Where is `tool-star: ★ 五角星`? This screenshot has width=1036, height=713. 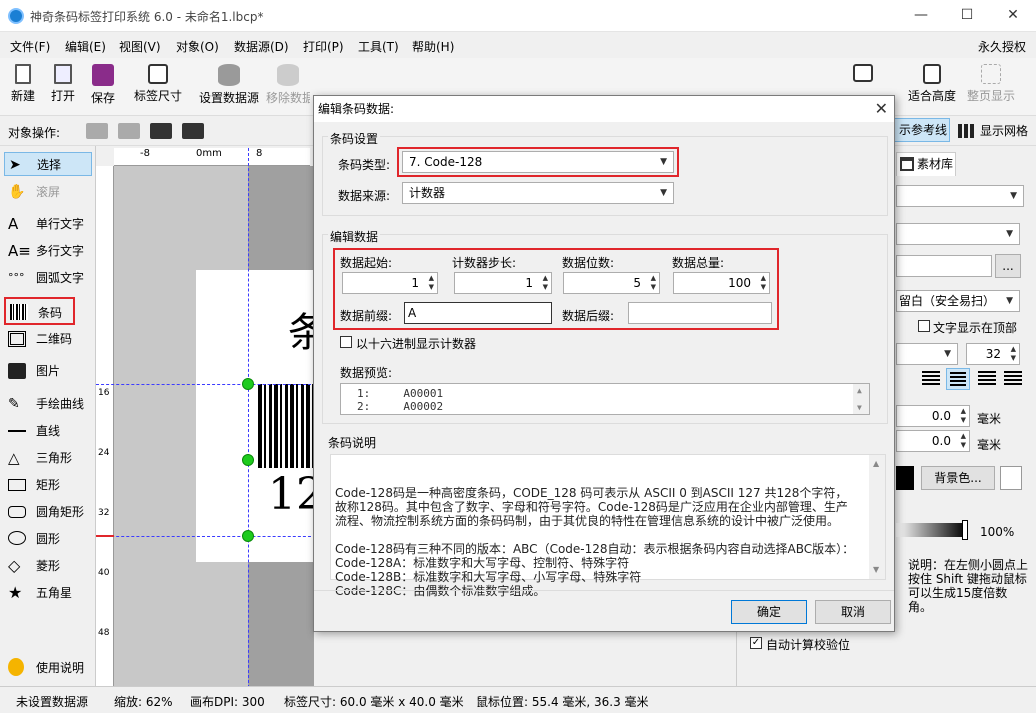
tool-star: ★ 五角星 is located at coordinates (48, 593).